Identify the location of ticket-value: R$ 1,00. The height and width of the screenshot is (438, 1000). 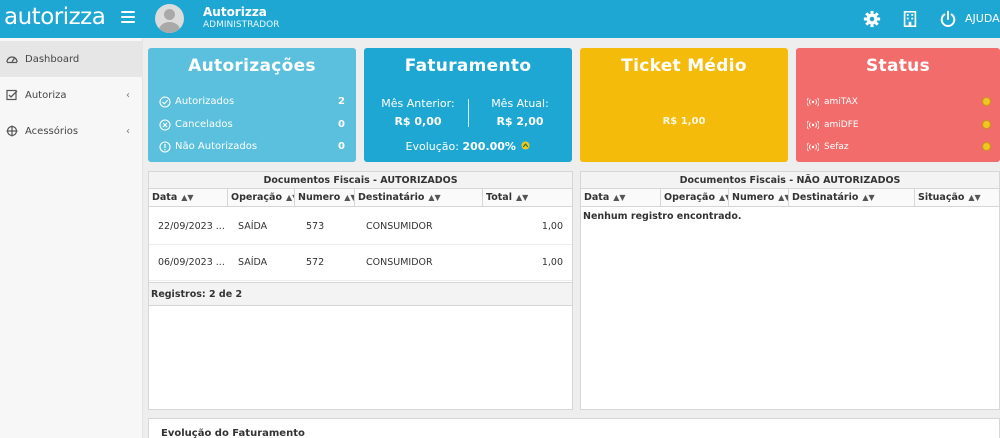
(684, 121).